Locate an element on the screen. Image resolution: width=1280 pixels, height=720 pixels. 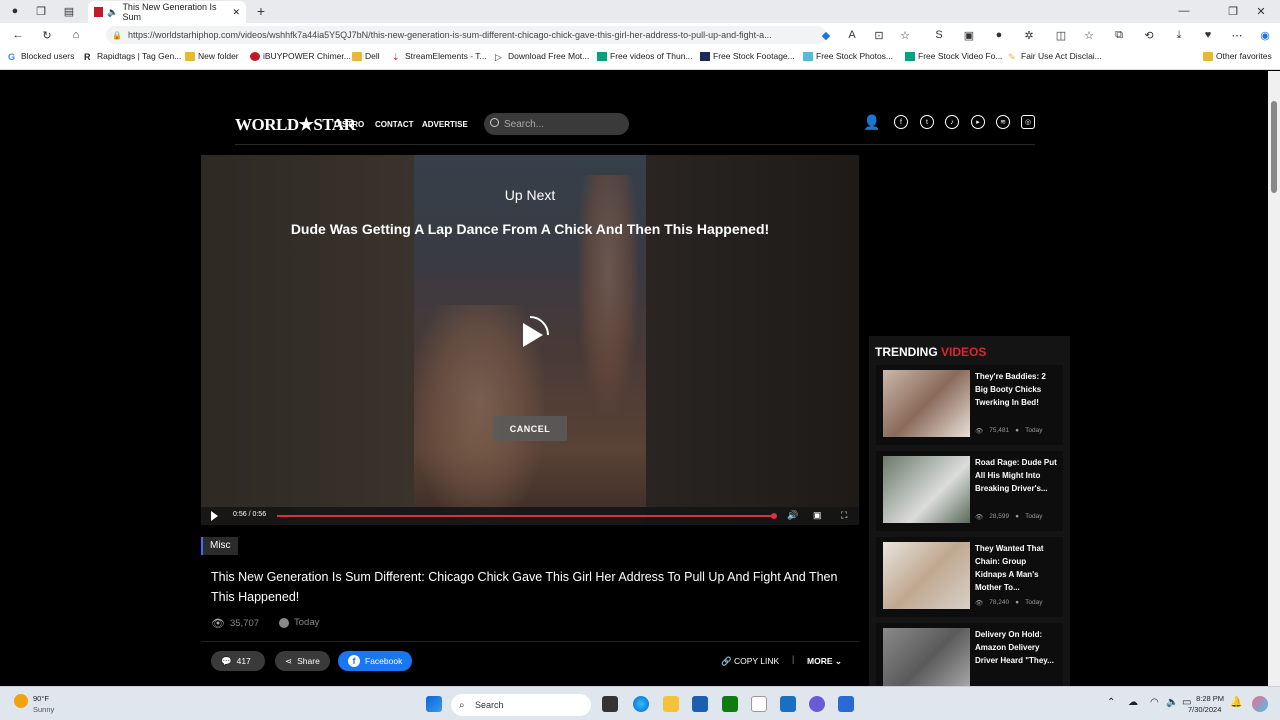
cloud-icon: ☁ is located at coordinates (1133, 702).